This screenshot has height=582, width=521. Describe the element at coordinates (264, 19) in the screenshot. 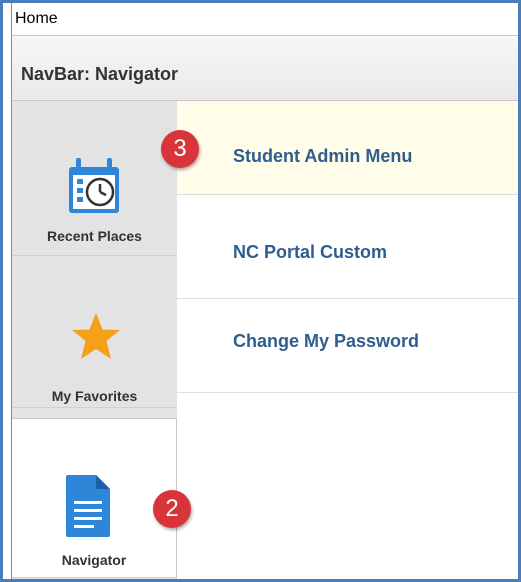

I see `home-bar: Home` at that location.